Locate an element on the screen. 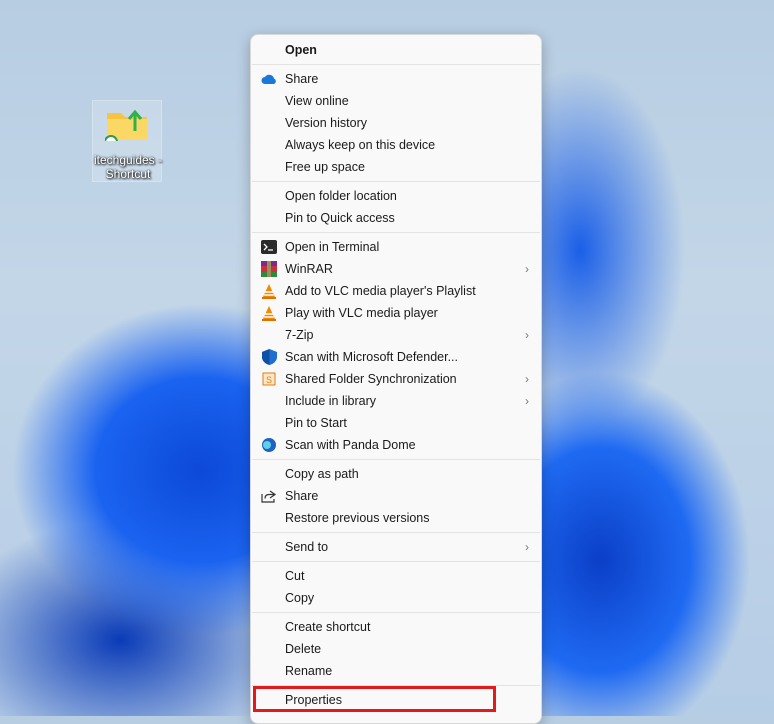 The image size is (774, 724). share-icon is located at coordinates (269, 496).